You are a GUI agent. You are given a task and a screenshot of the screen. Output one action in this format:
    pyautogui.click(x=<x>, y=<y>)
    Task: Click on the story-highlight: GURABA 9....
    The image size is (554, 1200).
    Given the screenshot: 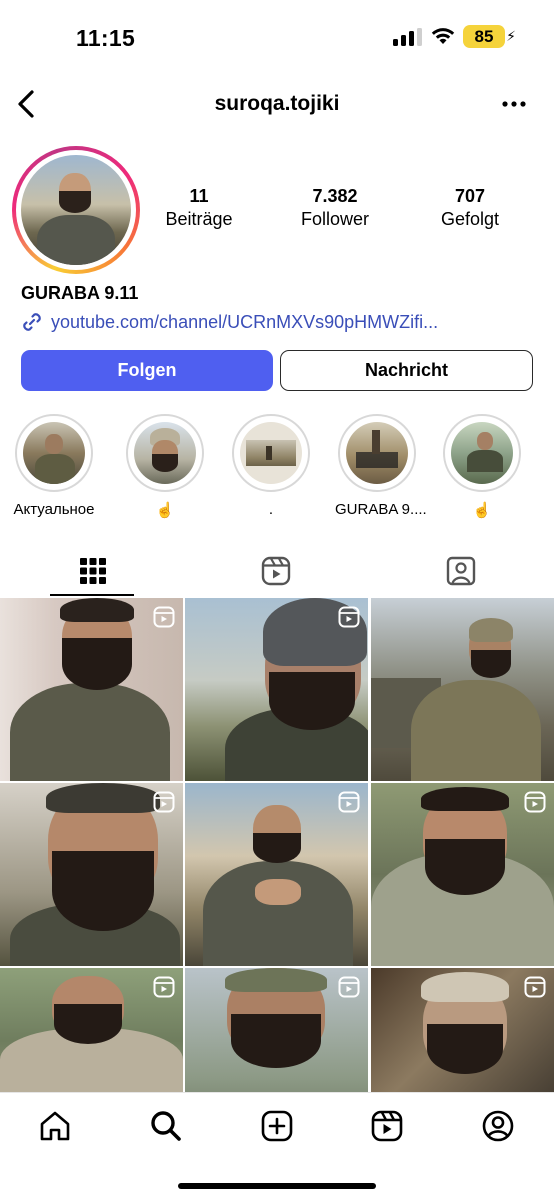 What is the action you would take?
    pyautogui.click(x=381, y=466)
    